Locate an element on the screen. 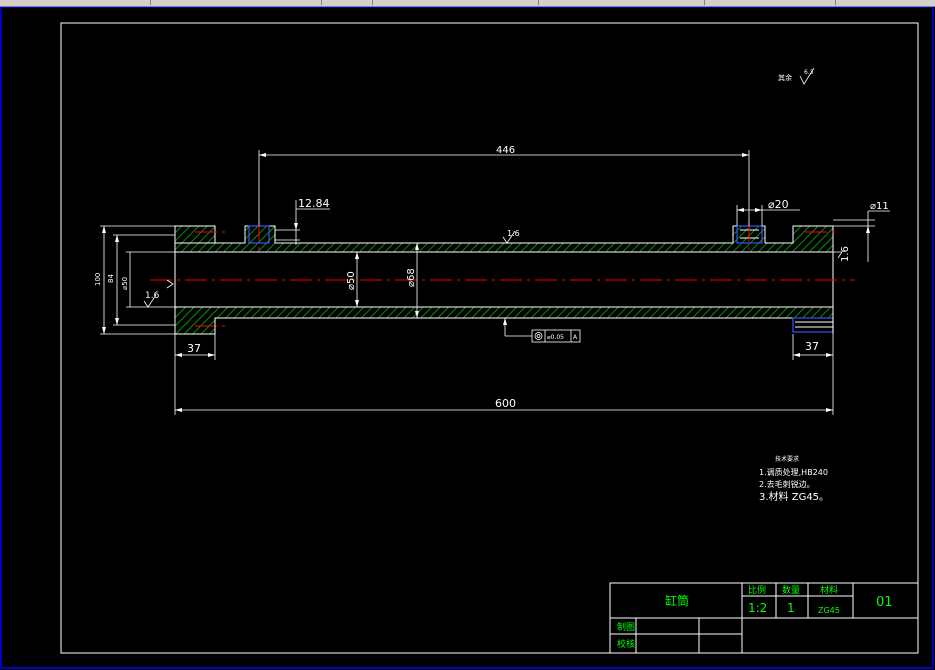 Image resolution: width=935 pixels, height=670 pixels. tolerance-value: ⌀0.05 is located at coordinates (555, 337).